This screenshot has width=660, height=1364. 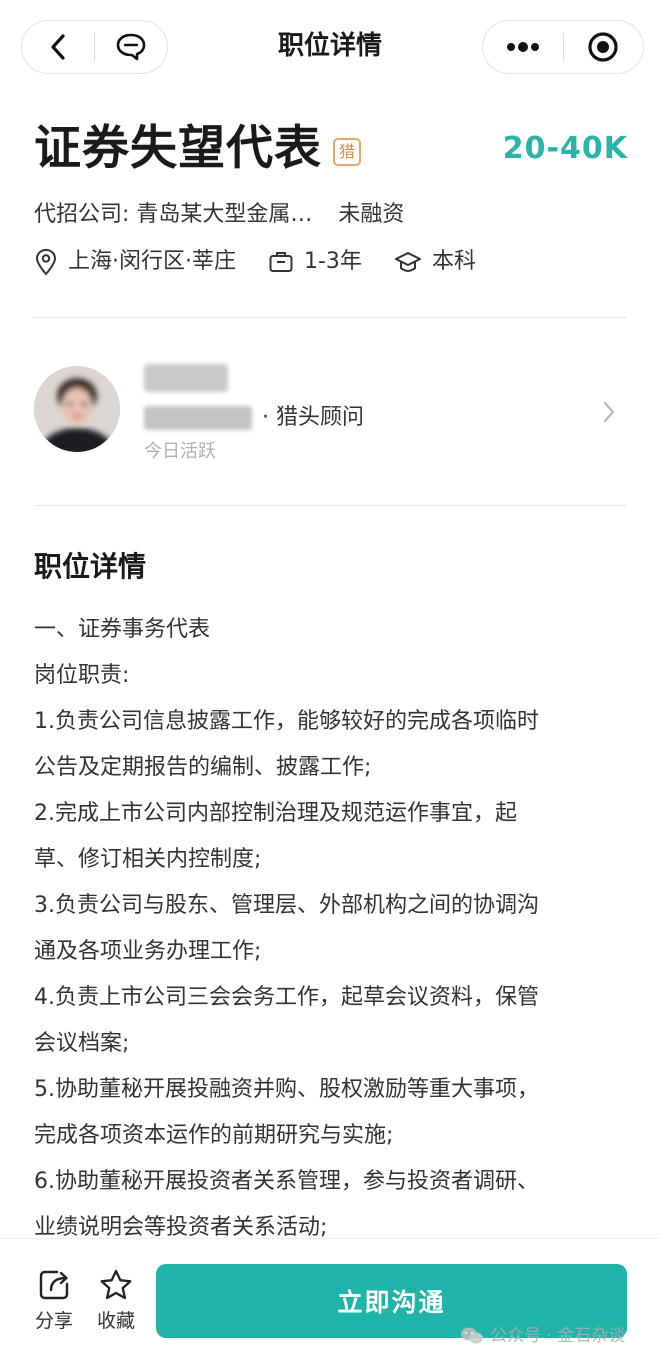 What do you see at coordinates (148, 951) in the screenshot?
I see `description-line: 通及各项业务办理工作;` at bounding box center [148, 951].